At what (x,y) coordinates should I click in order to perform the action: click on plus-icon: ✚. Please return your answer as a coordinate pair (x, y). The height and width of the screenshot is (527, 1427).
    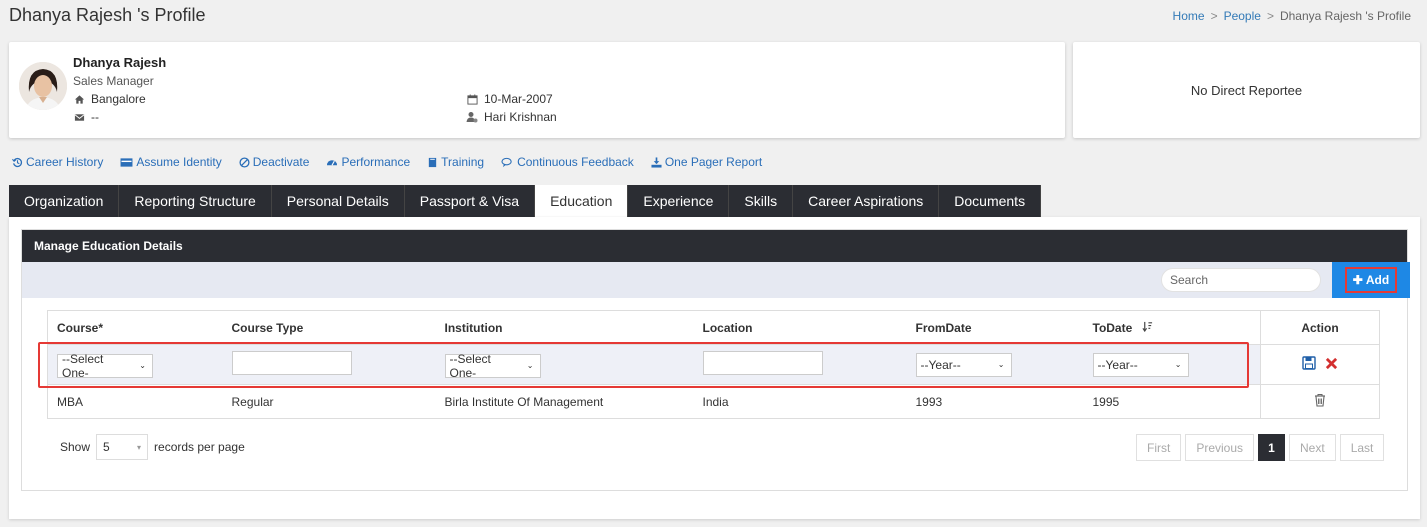
    Looking at the image, I should click on (1357, 280).